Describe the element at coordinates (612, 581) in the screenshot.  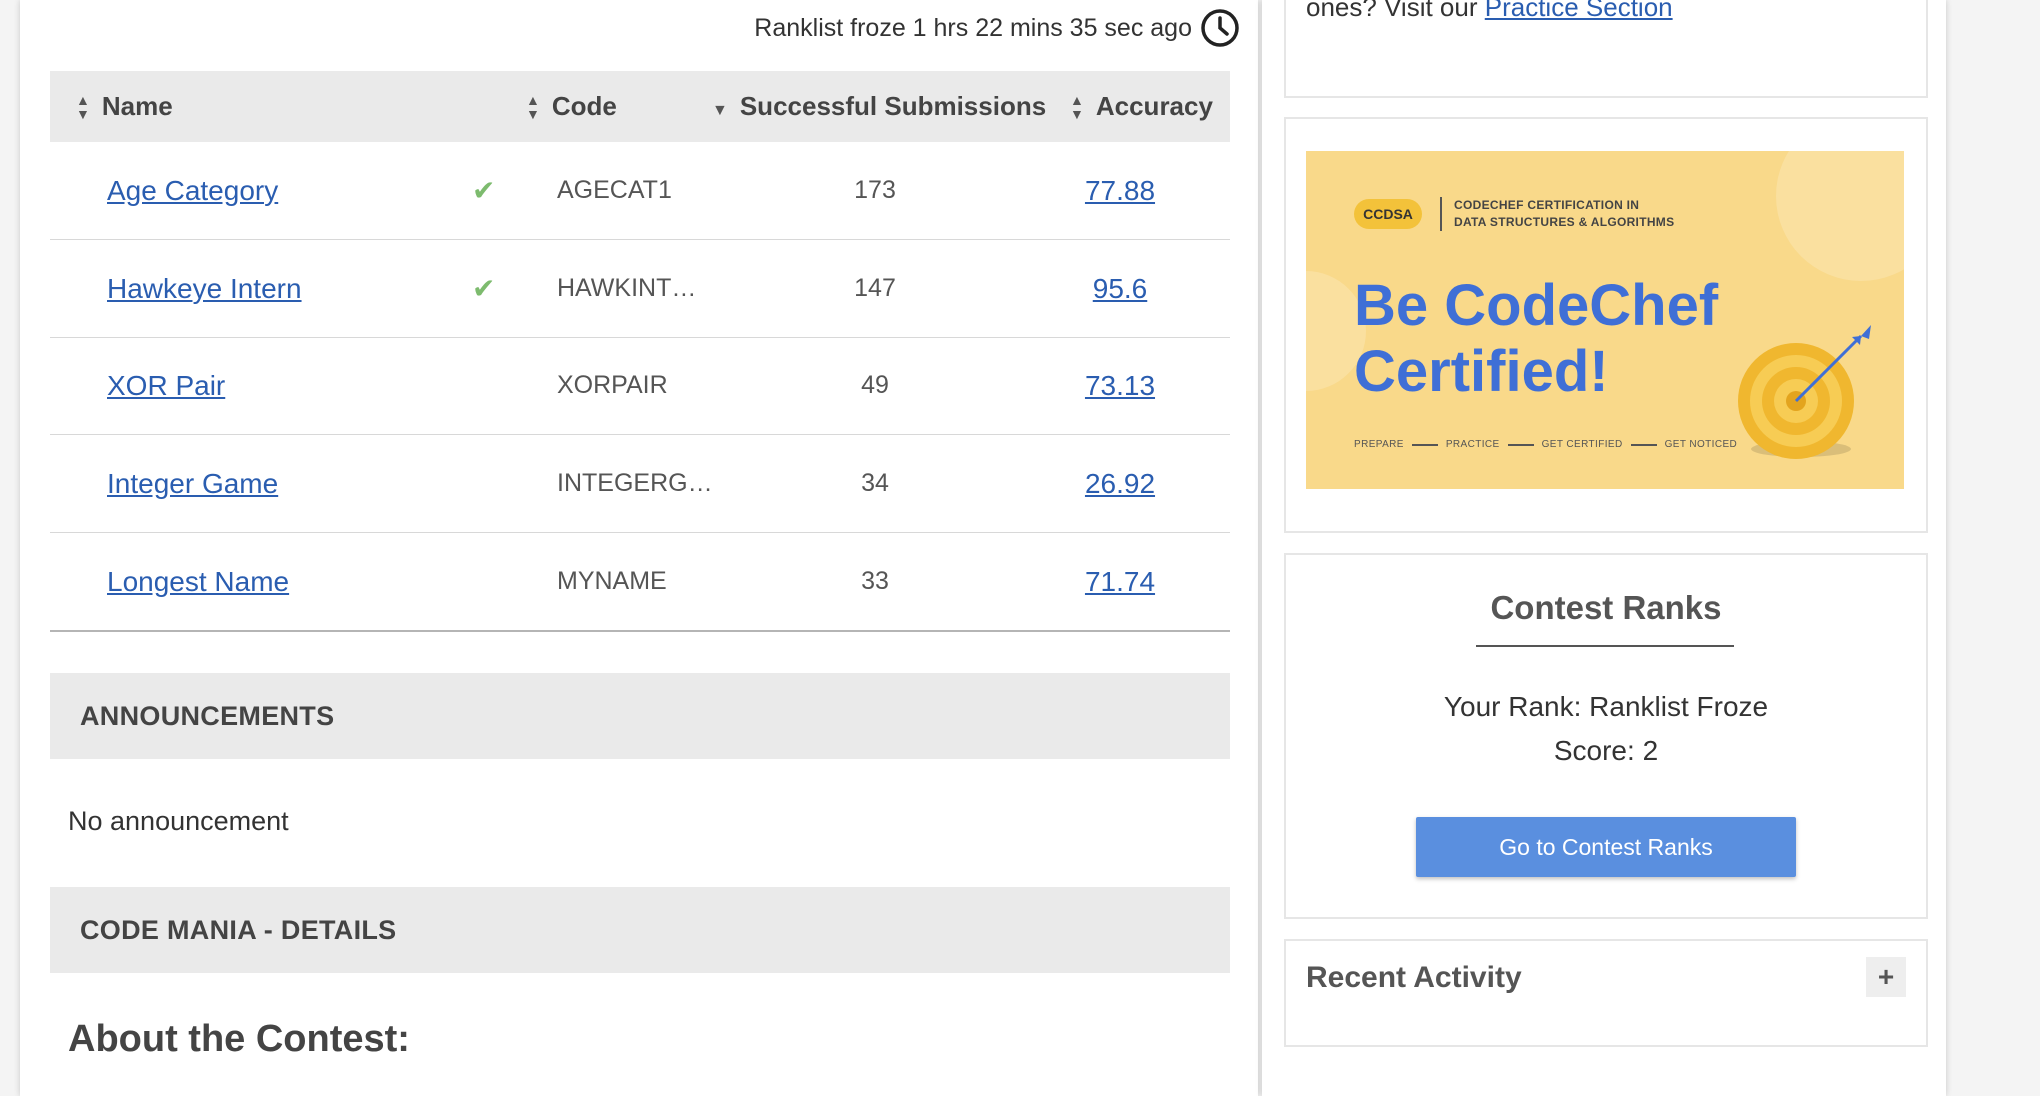
I see `problem-code: MYNAME` at that location.